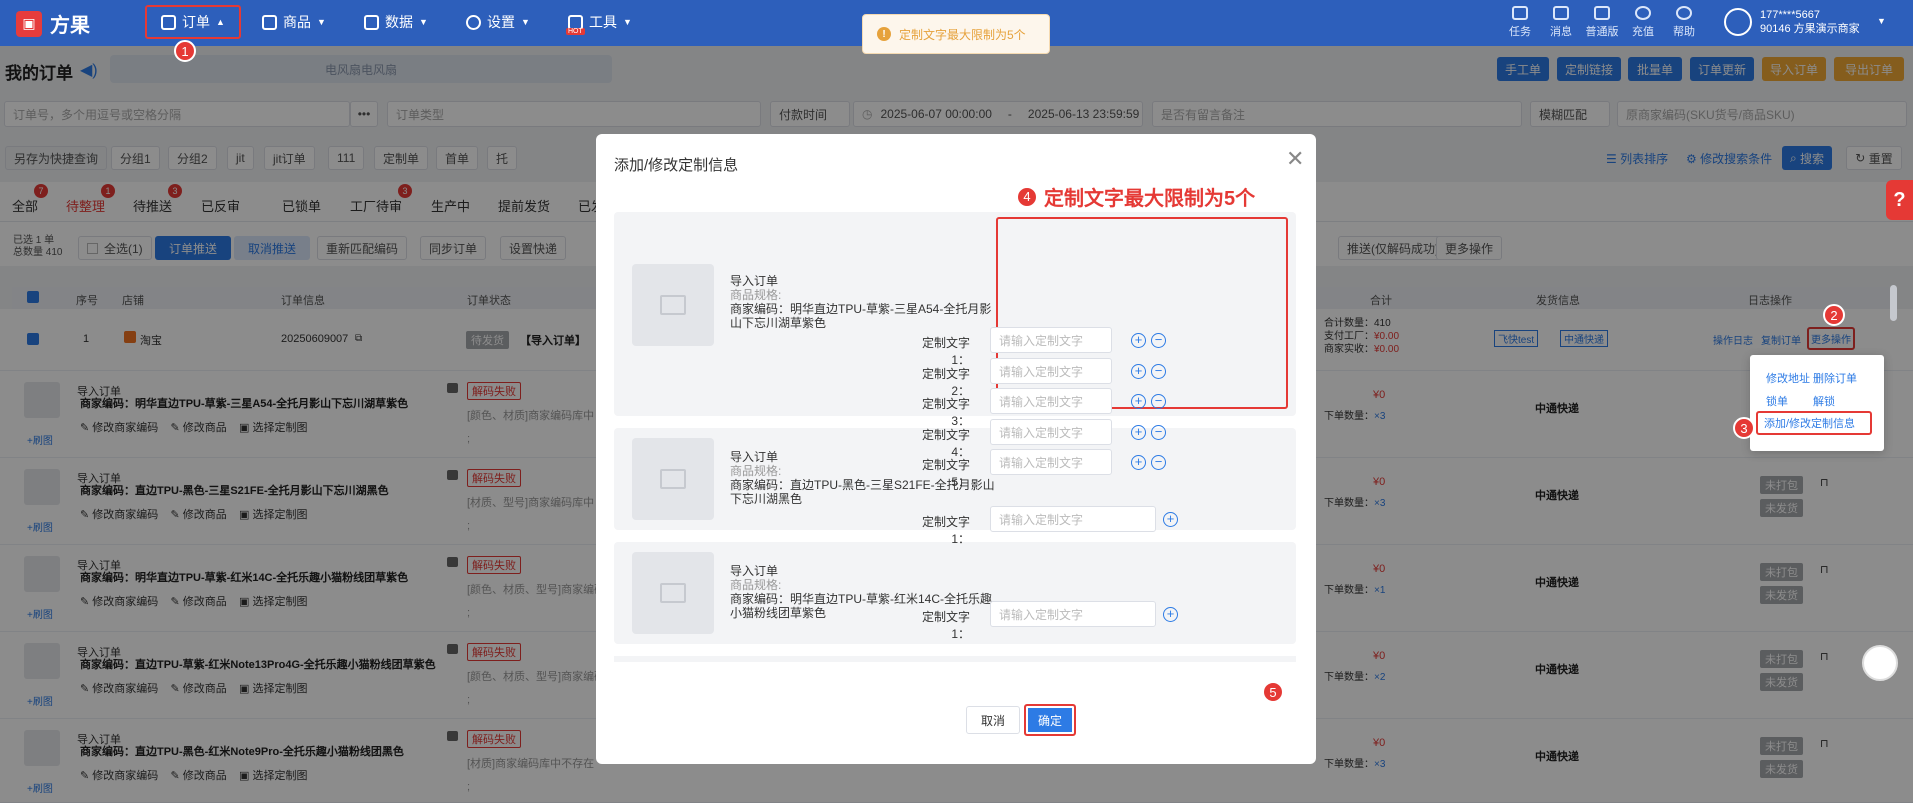 The height and width of the screenshot is (803, 1913). I want to click on gear-icon, so click(473, 22).